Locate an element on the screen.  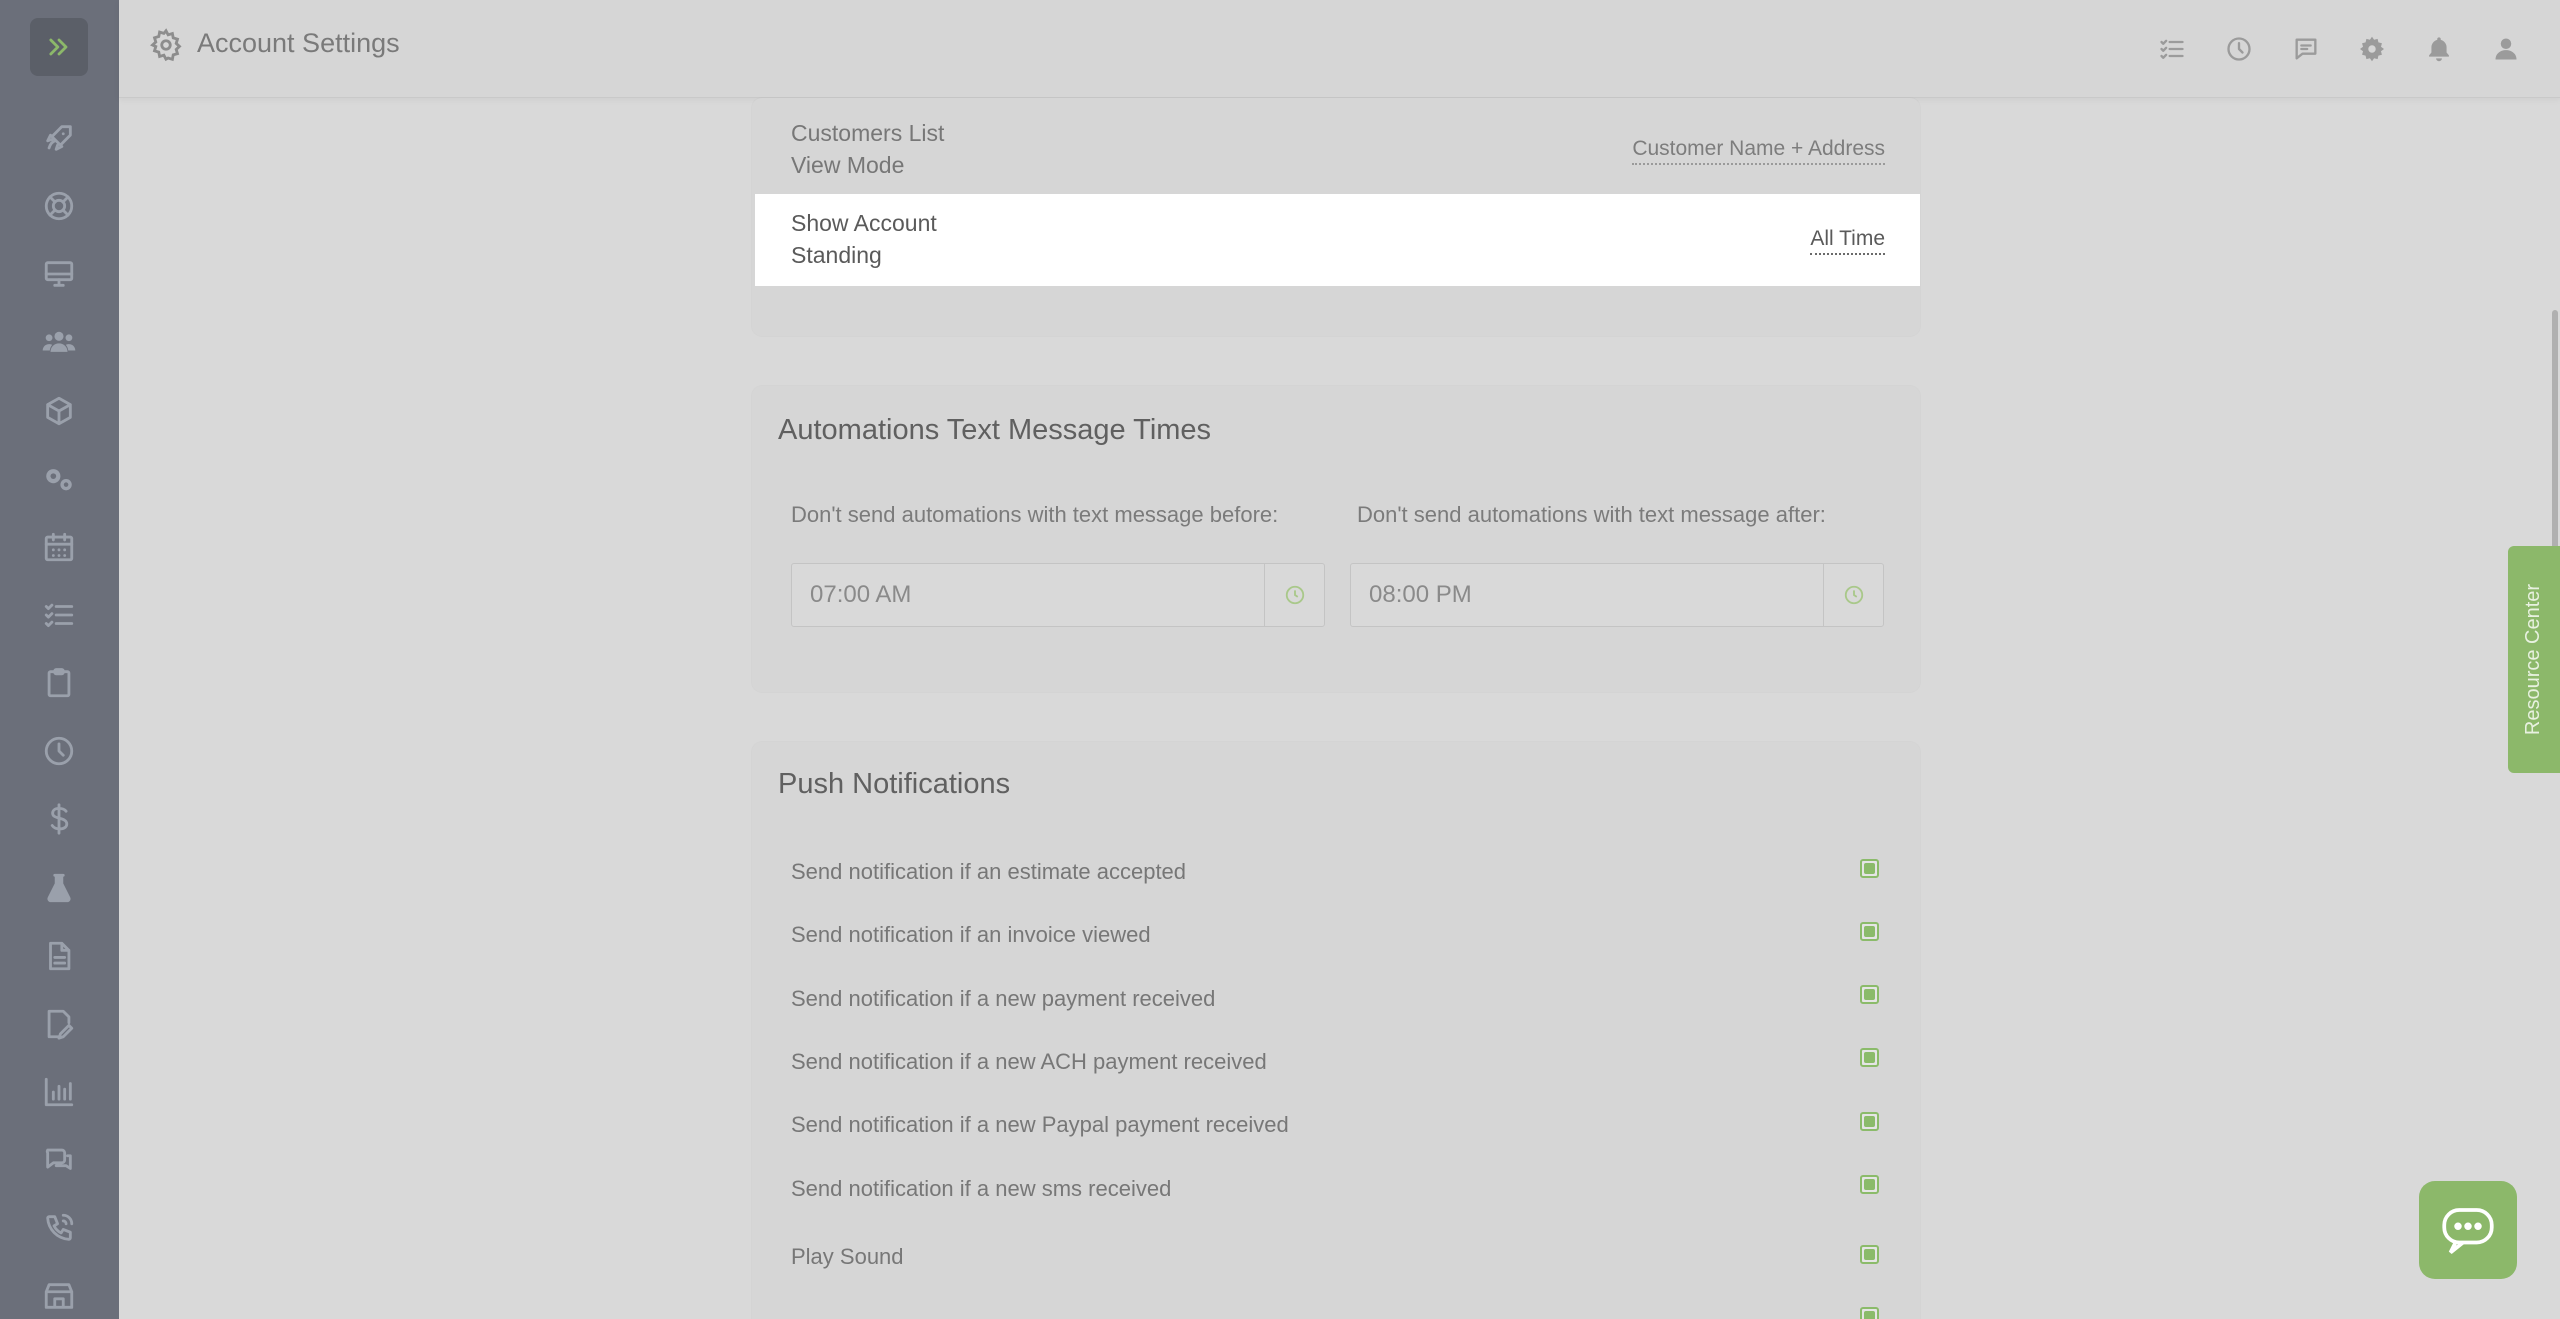
messages-button is located at coordinates (2306, 49).